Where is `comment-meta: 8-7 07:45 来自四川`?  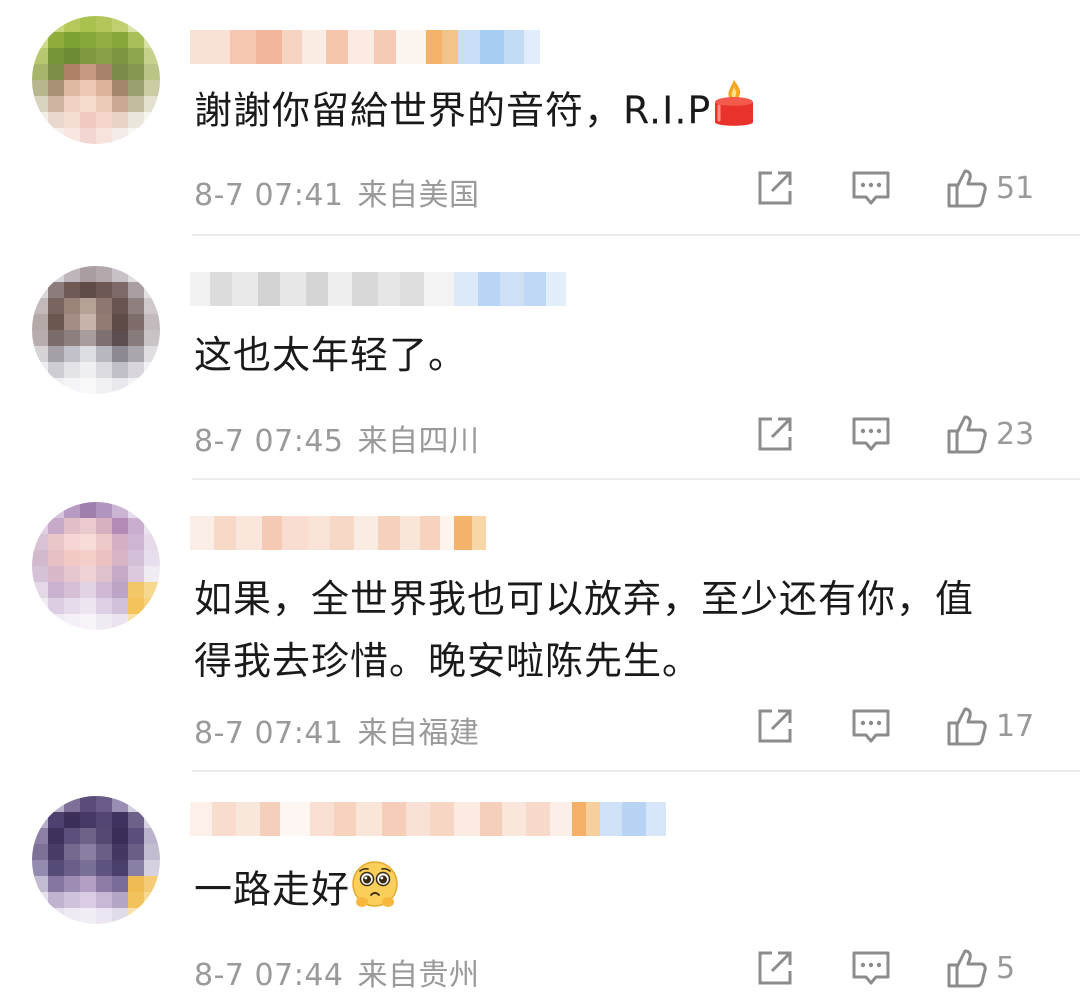
comment-meta: 8-7 07:45 来自四川 is located at coordinates (337, 438).